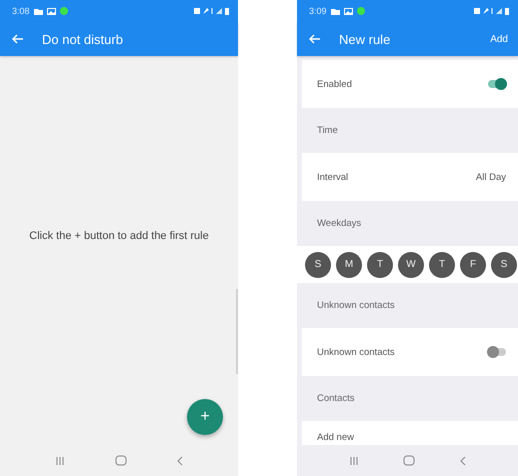 The height and width of the screenshot is (476, 518). Describe the element at coordinates (491, 177) in the screenshot. I see `setting-value: All Day` at that location.